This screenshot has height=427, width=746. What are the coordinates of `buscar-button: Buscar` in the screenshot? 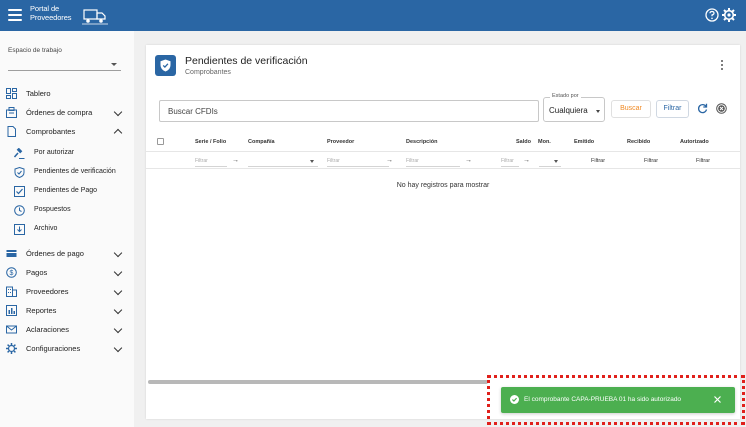 It's located at (631, 109).